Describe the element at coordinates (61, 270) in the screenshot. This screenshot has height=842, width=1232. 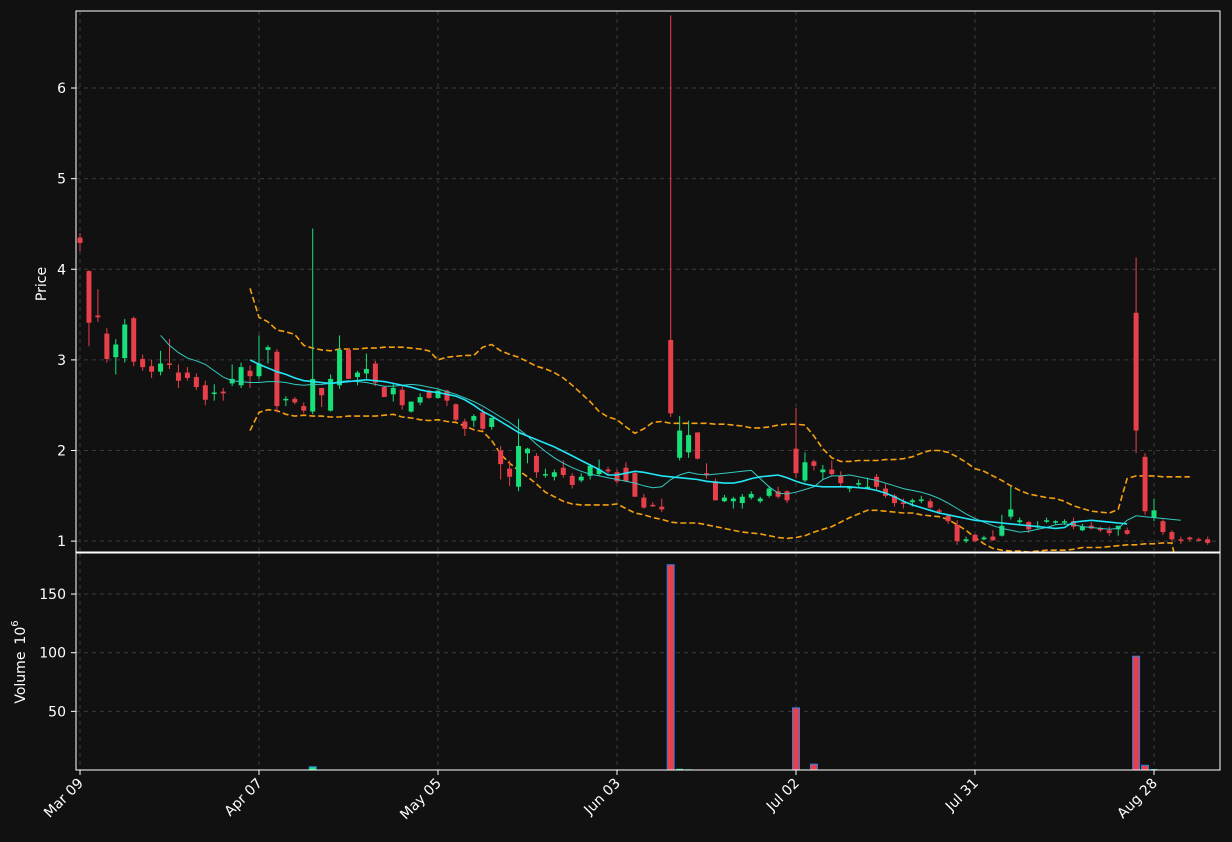
I see `price-tick-label: 4` at that location.